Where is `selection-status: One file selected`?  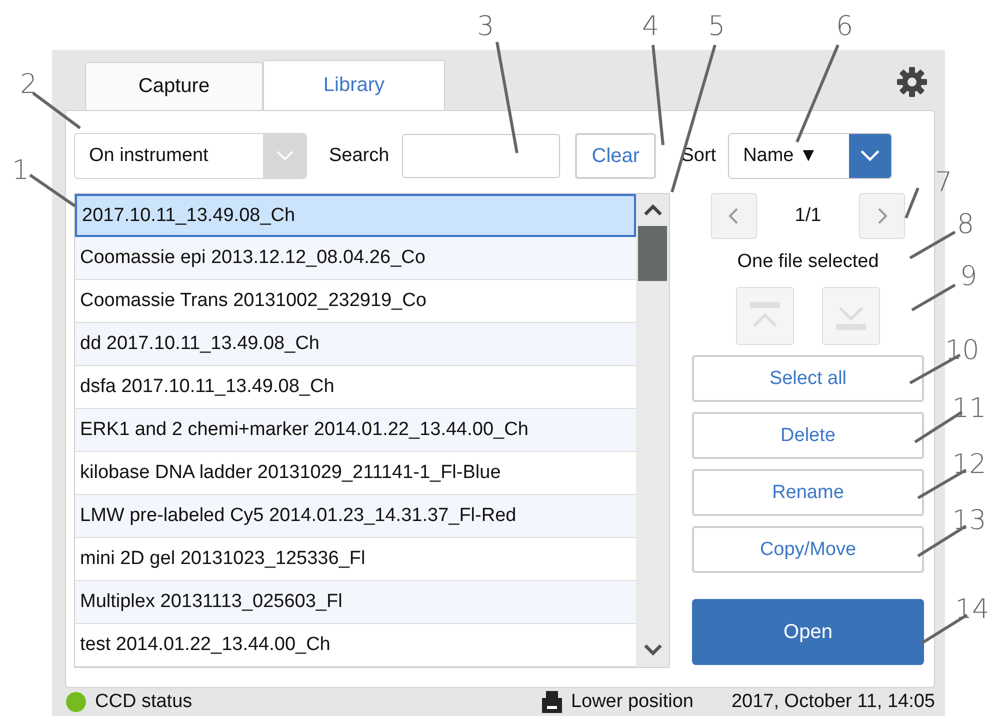 selection-status: One file selected is located at coordinates (808, 262).